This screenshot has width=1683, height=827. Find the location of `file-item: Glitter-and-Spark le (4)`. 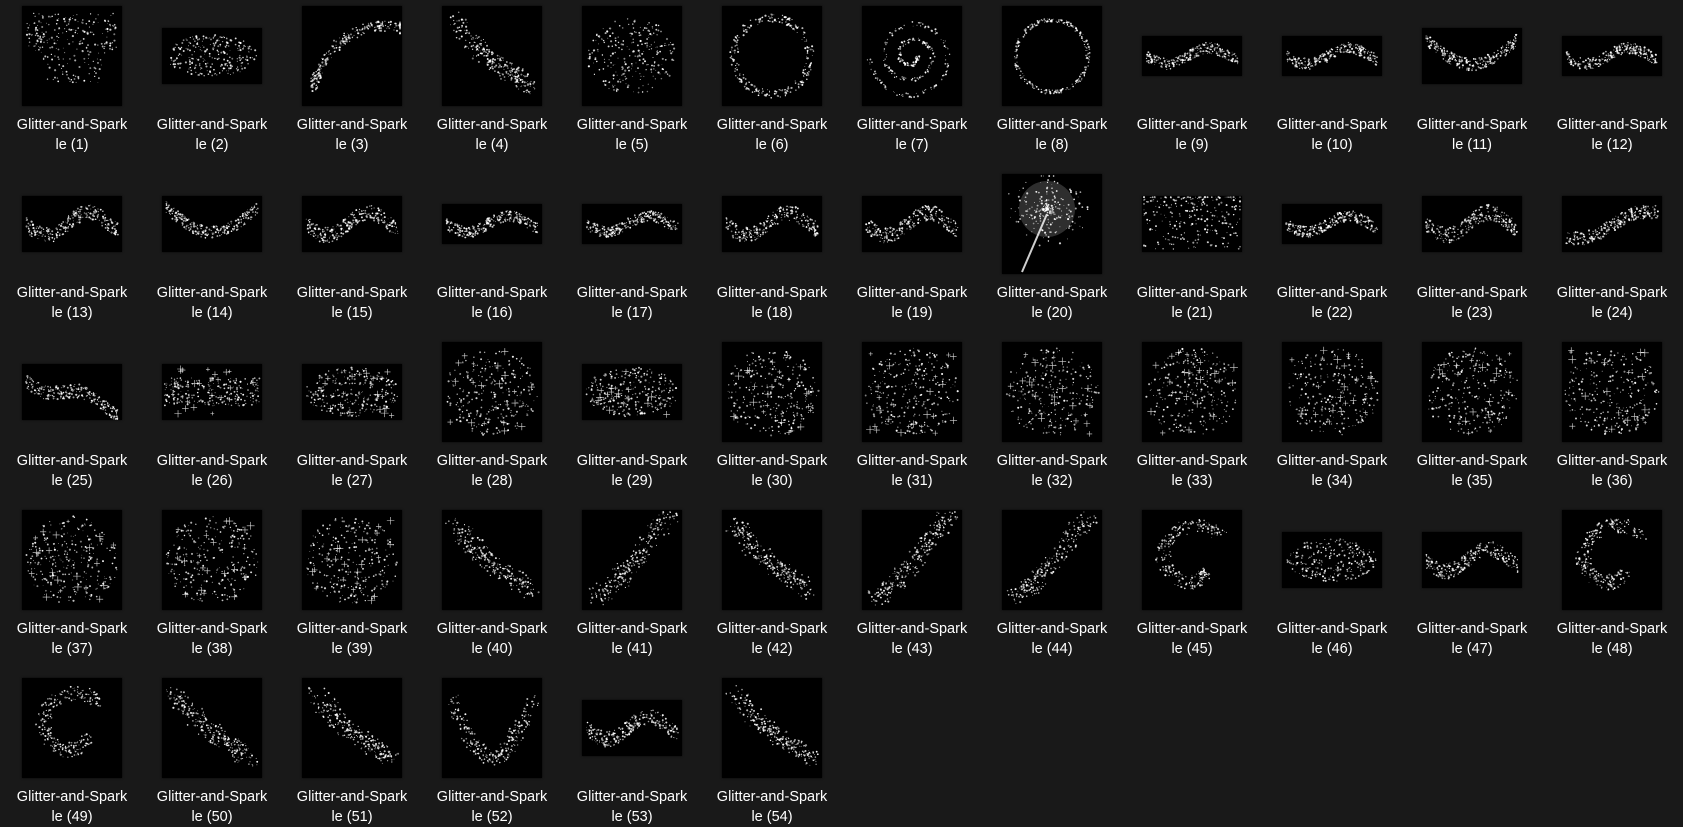

file-item: Glitter-and-Spark le (4) is located at coordinates (492, 82).